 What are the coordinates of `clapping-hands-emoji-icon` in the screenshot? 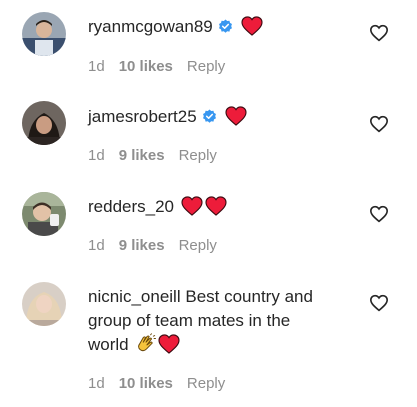 It's located at (147, 342).